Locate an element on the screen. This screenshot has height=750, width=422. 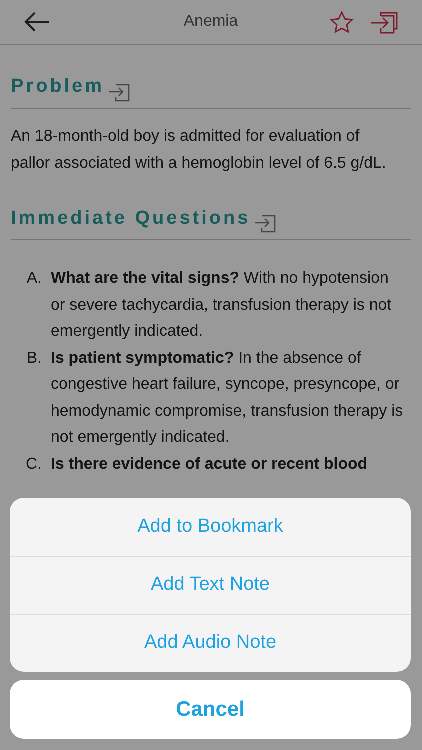
cancel-button: Cancel is located at coordinates (210, 709).